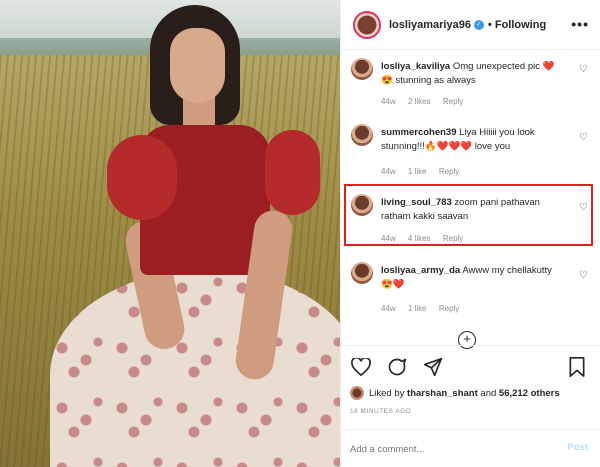  I want to click on highlighted-comment-box, so click(468, 215).